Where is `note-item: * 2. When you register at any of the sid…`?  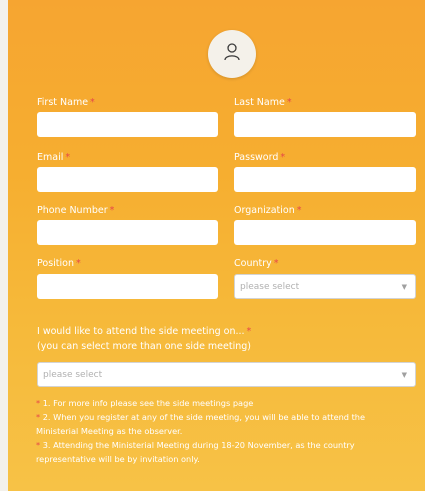
note-item: * 2. When you register at any of the sid… is located at coordinates (230, 417).